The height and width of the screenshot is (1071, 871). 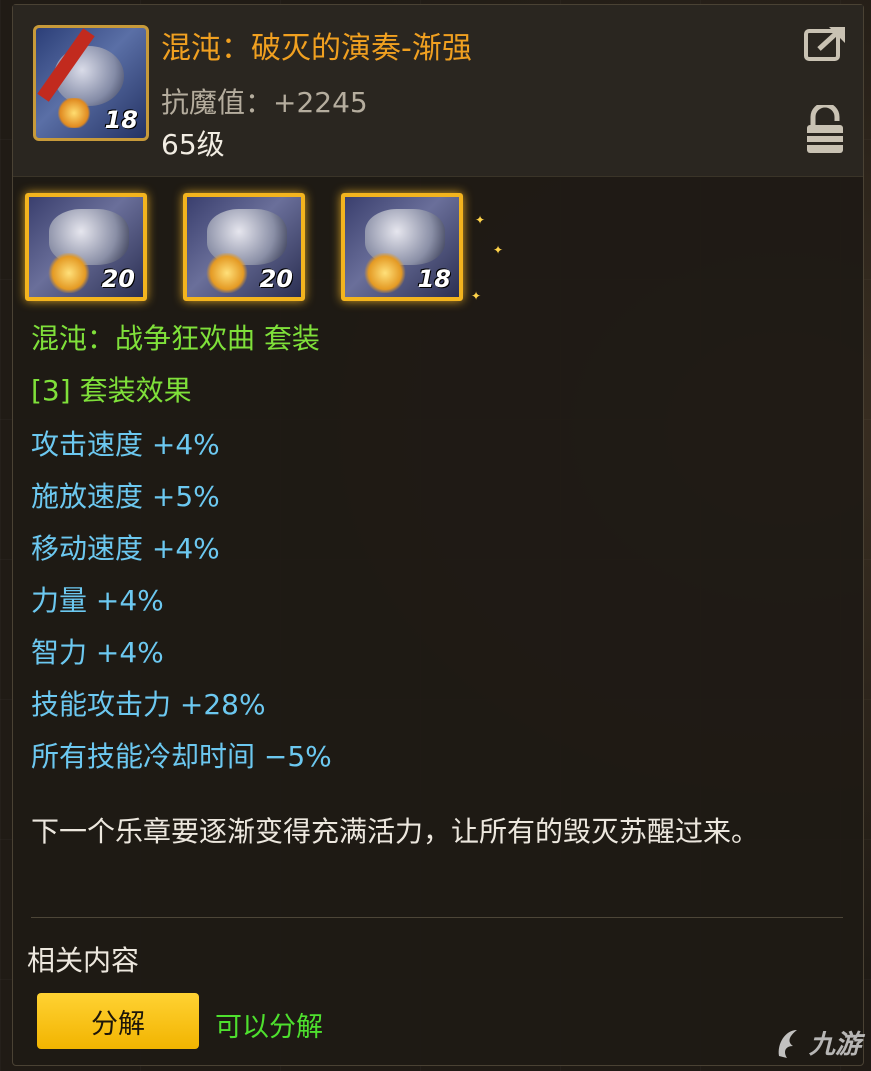 I want to click on decompose-status: 可以分解, so click(x=269, y=1027).